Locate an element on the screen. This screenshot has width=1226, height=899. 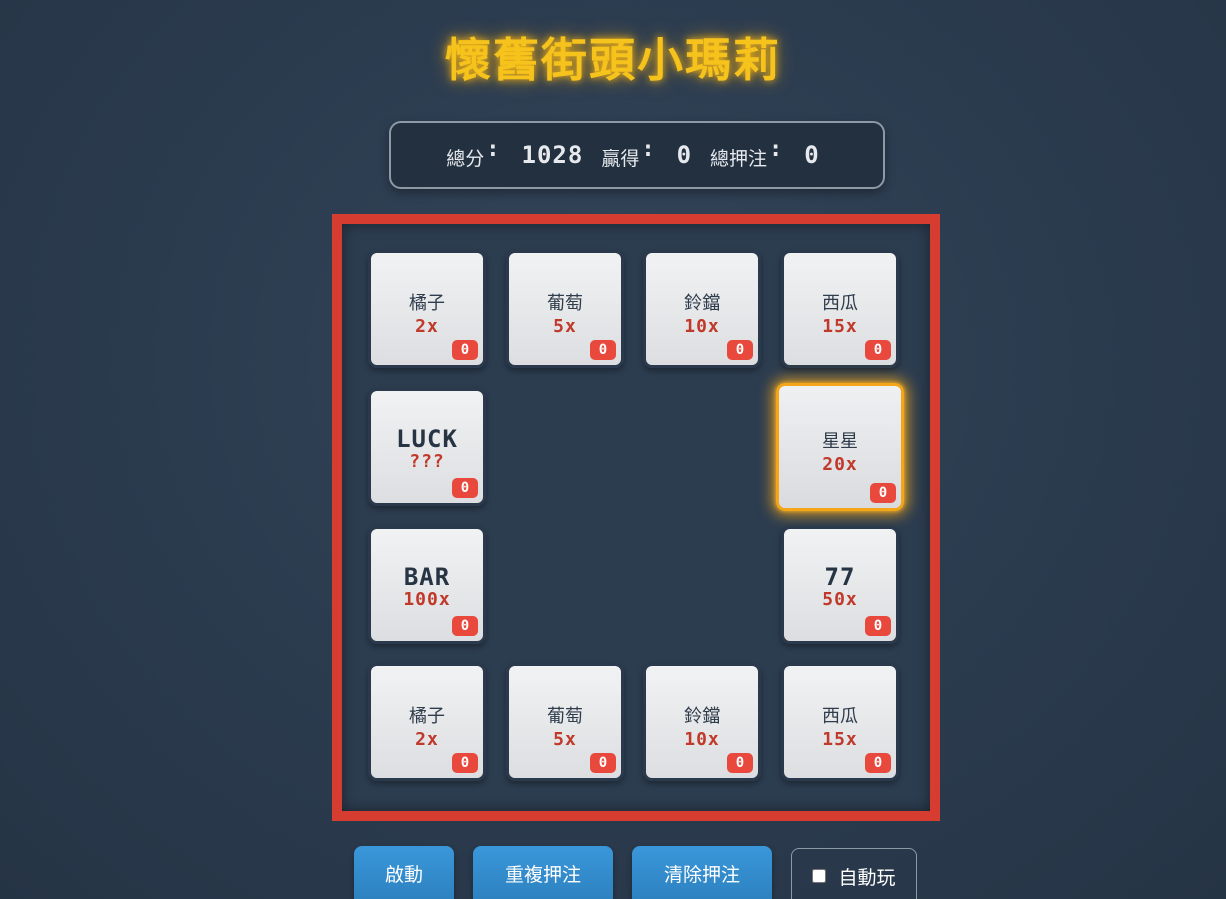
total-score-colon: : is located at coordinates (493, 149).